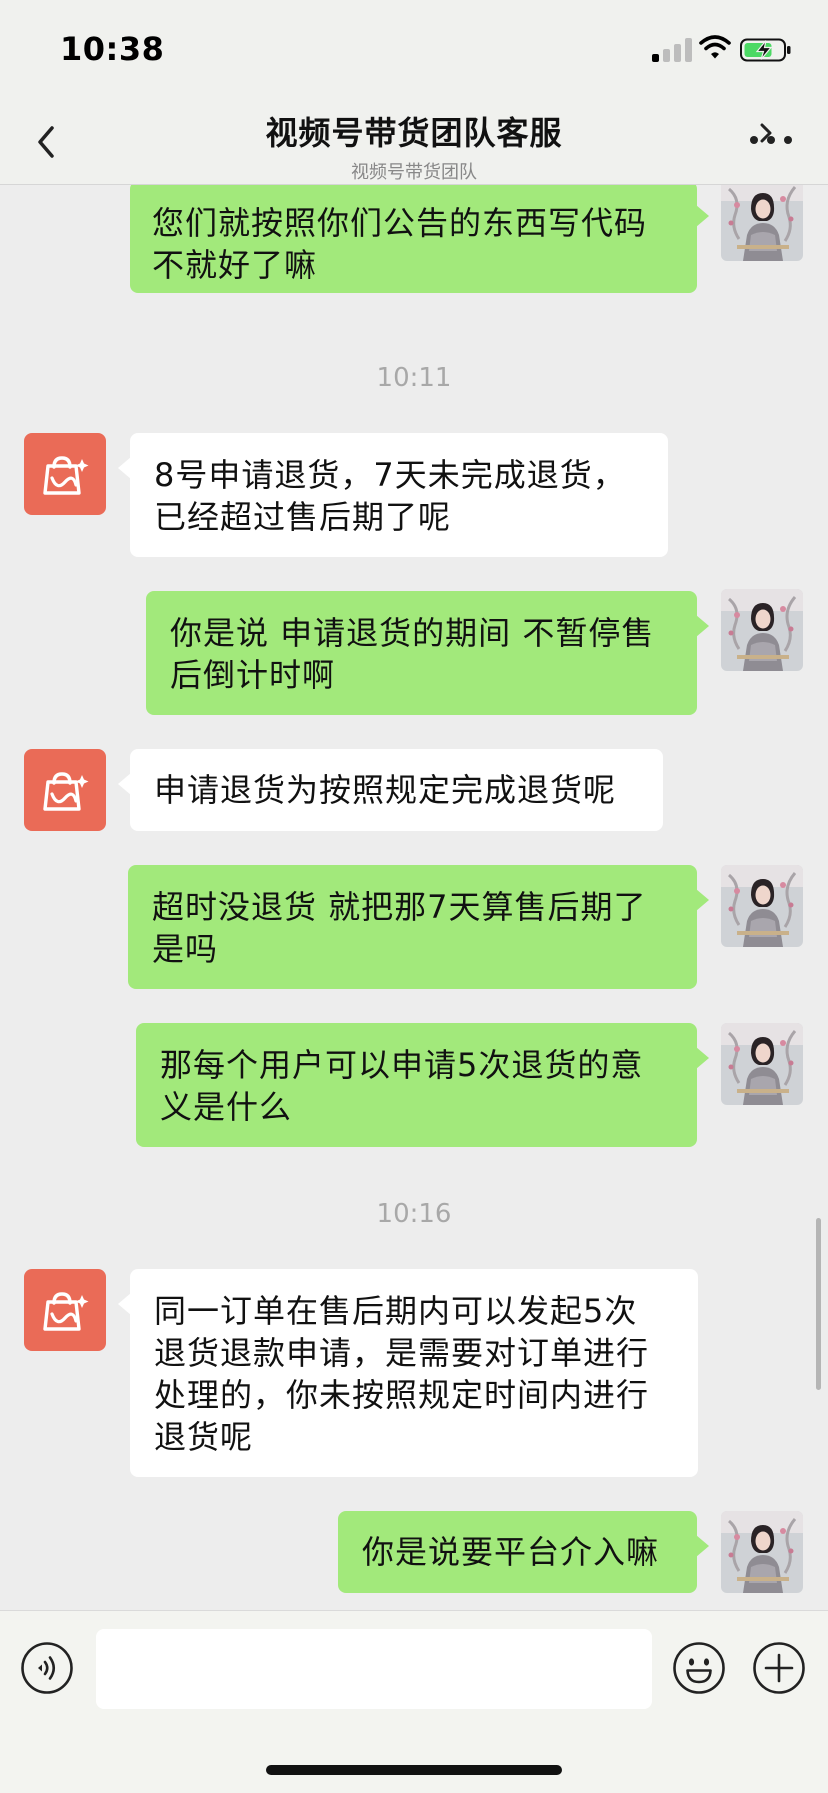 Image resolution: width=828 pixels, height=1793 pixels. Describe the element at coordinates (112, 49) in the screenshot. I see `status-time: 10:38` at that location.